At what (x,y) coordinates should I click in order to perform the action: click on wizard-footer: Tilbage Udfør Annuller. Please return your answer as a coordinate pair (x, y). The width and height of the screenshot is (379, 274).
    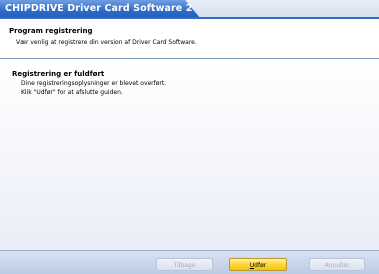
    Looking at the image, I should click on (189, 262).